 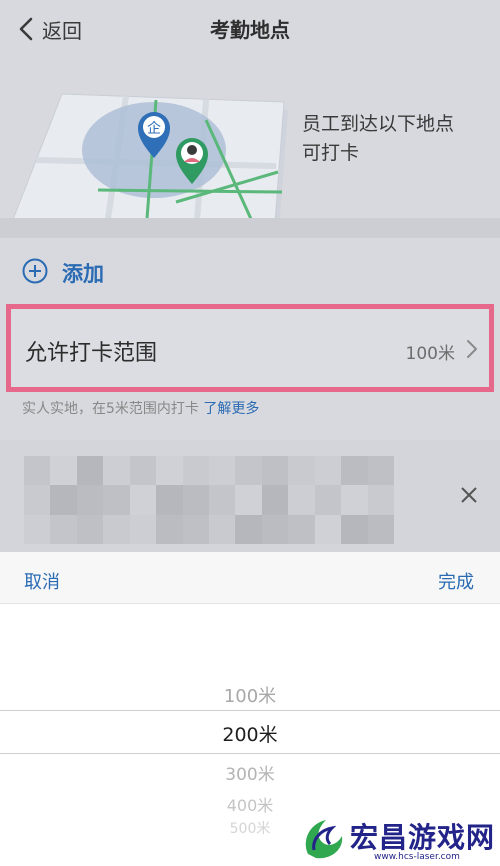 I want to click on section-separator, so click(x=250, y=228).